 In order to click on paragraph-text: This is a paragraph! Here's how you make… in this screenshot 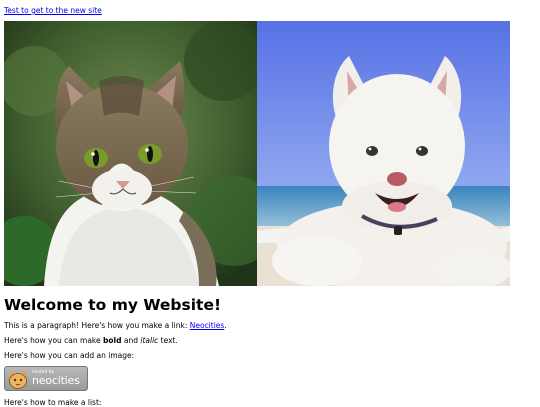, I will do `click(97, 325)`.